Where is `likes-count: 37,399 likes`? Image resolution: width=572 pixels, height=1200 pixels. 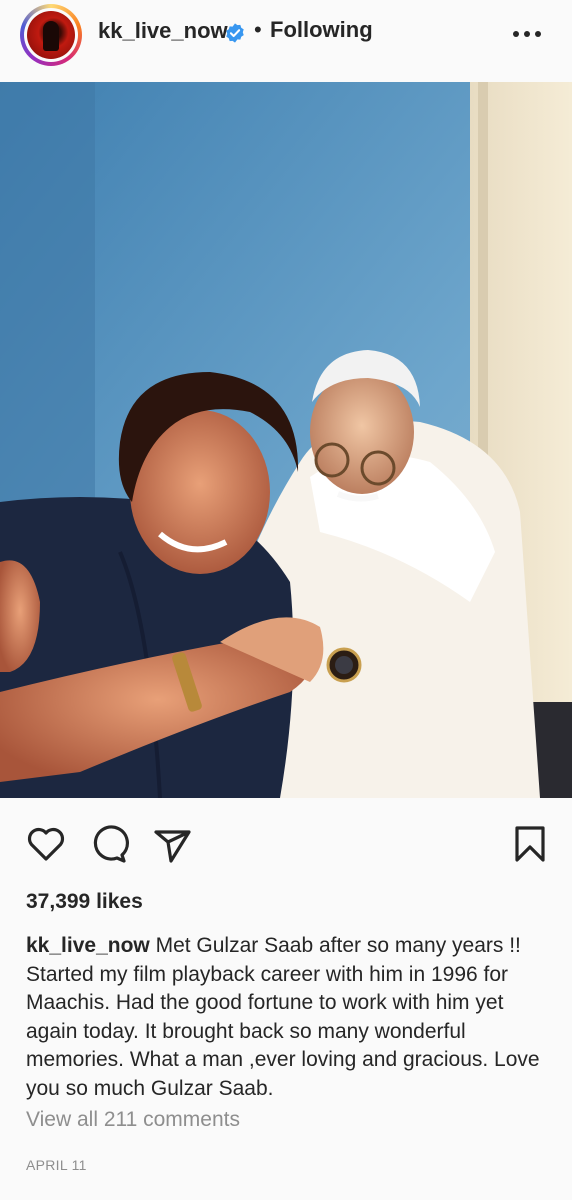 likes-count: 37,399 likes is located at coordinates (84, 902).